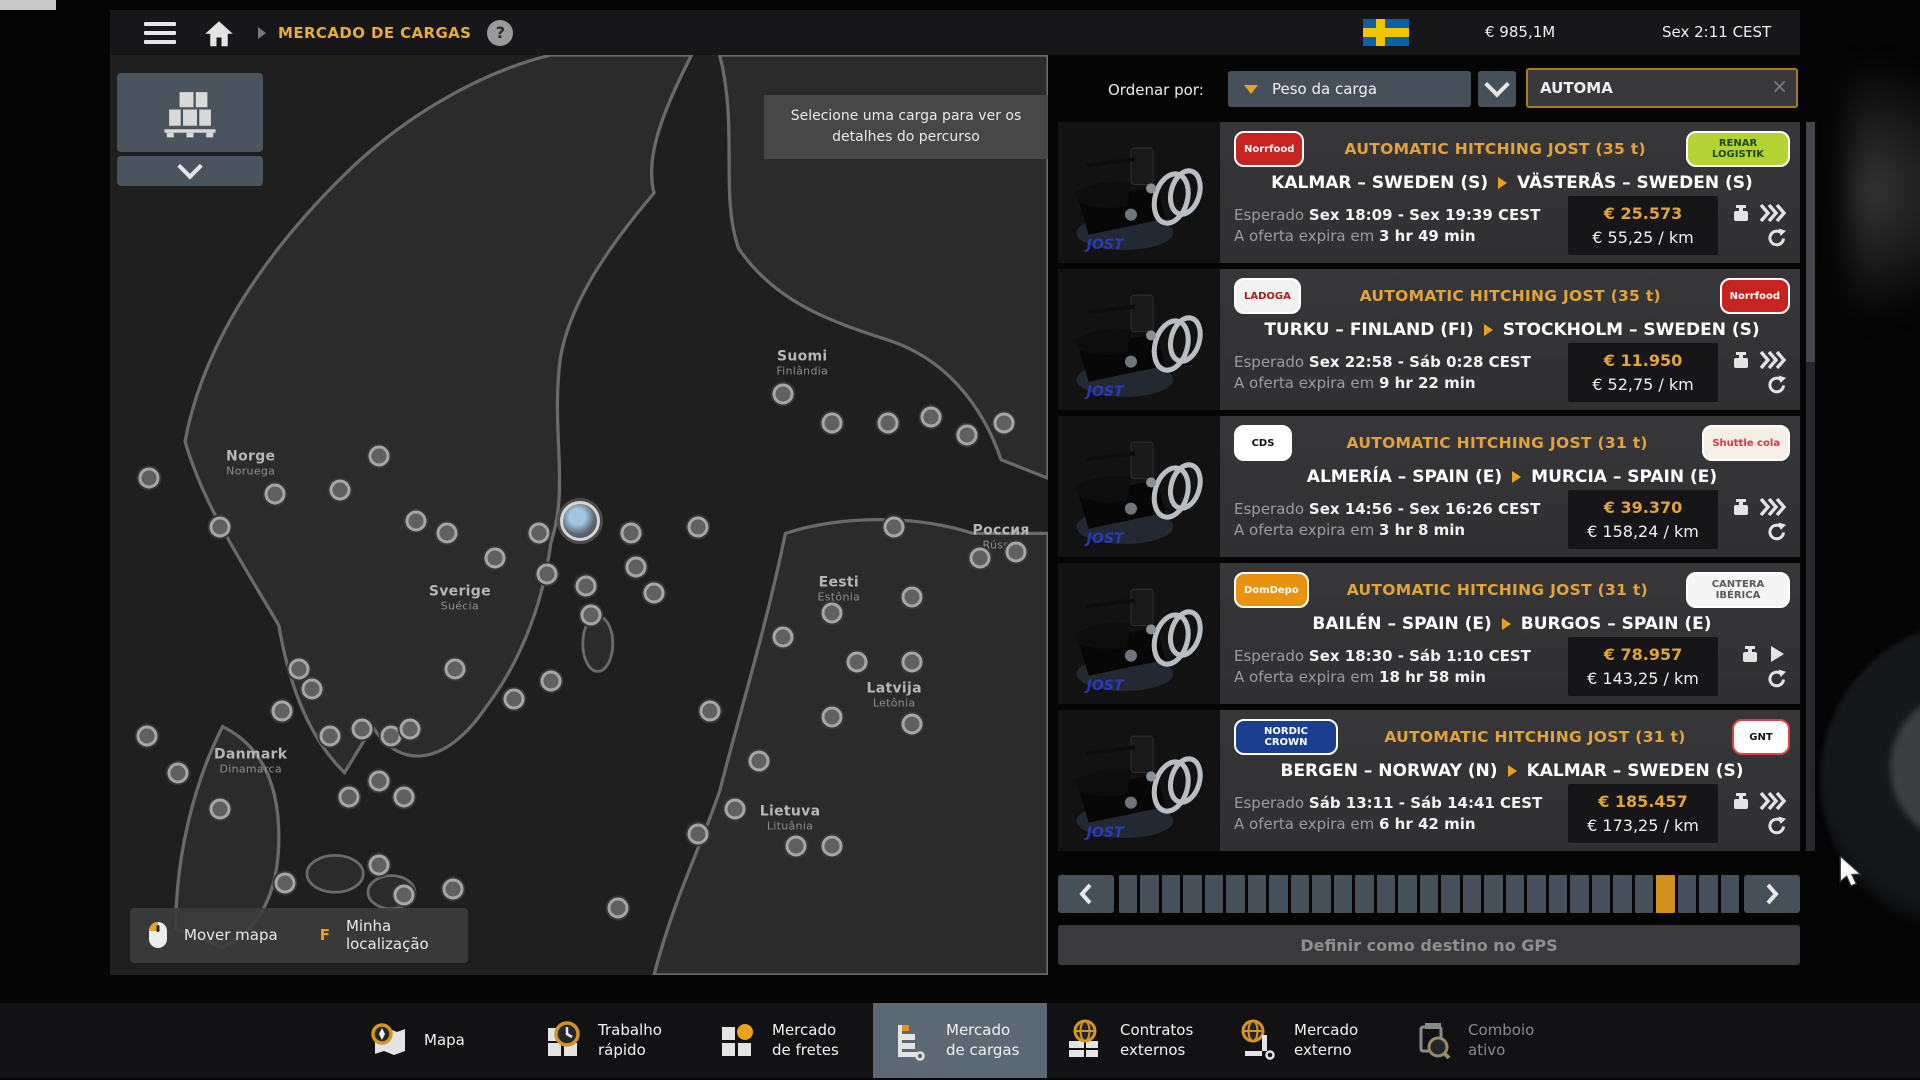 The height and width of the screenshot is (1080, 1920). I want to click on search-input, so click(1662, 88).